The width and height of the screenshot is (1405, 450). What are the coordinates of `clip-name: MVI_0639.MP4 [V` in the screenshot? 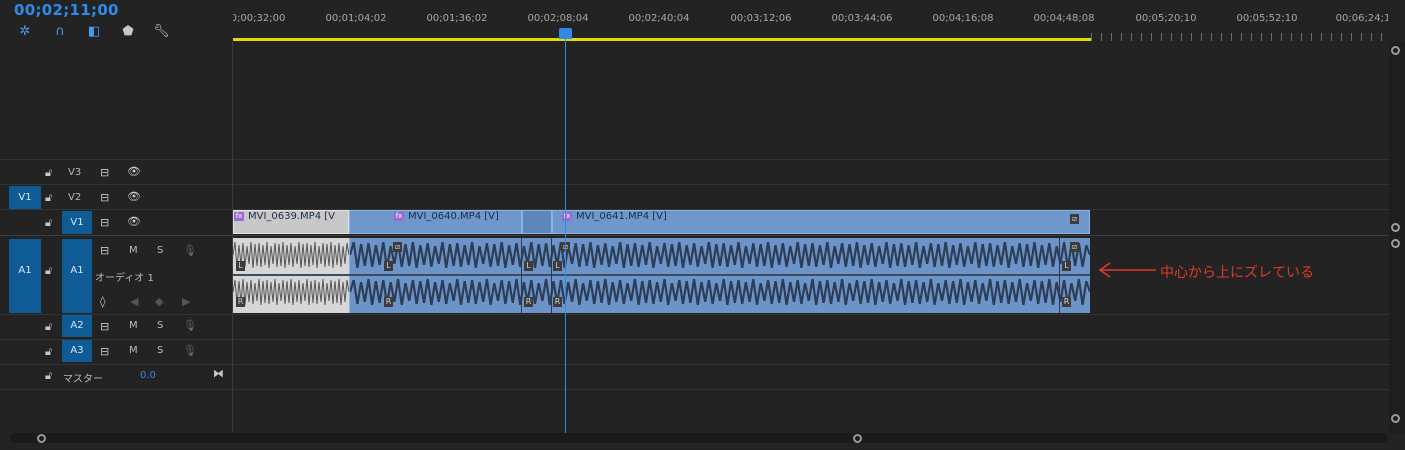 It's located at (291, 216).